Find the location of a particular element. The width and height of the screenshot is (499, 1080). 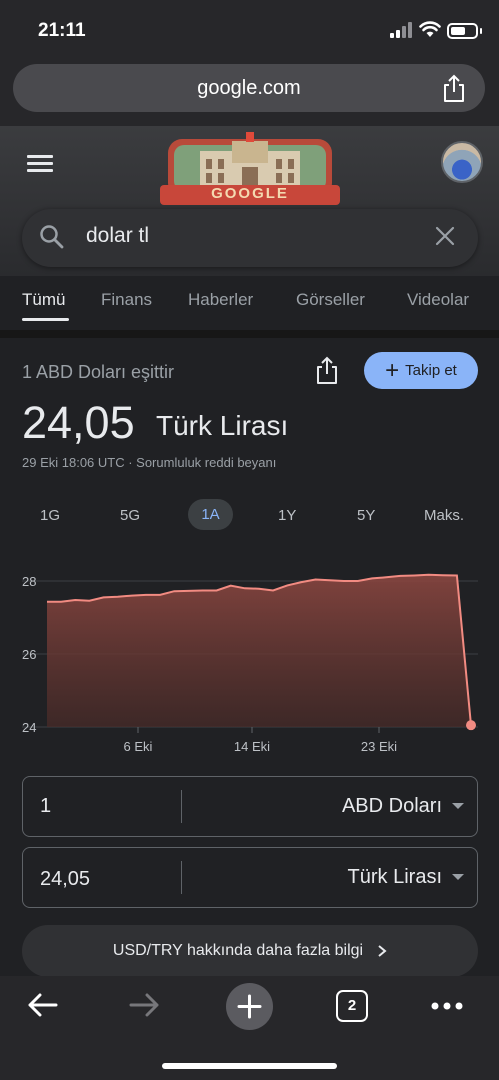

y-tick-label: 24 is located at coordinates (29, 727).